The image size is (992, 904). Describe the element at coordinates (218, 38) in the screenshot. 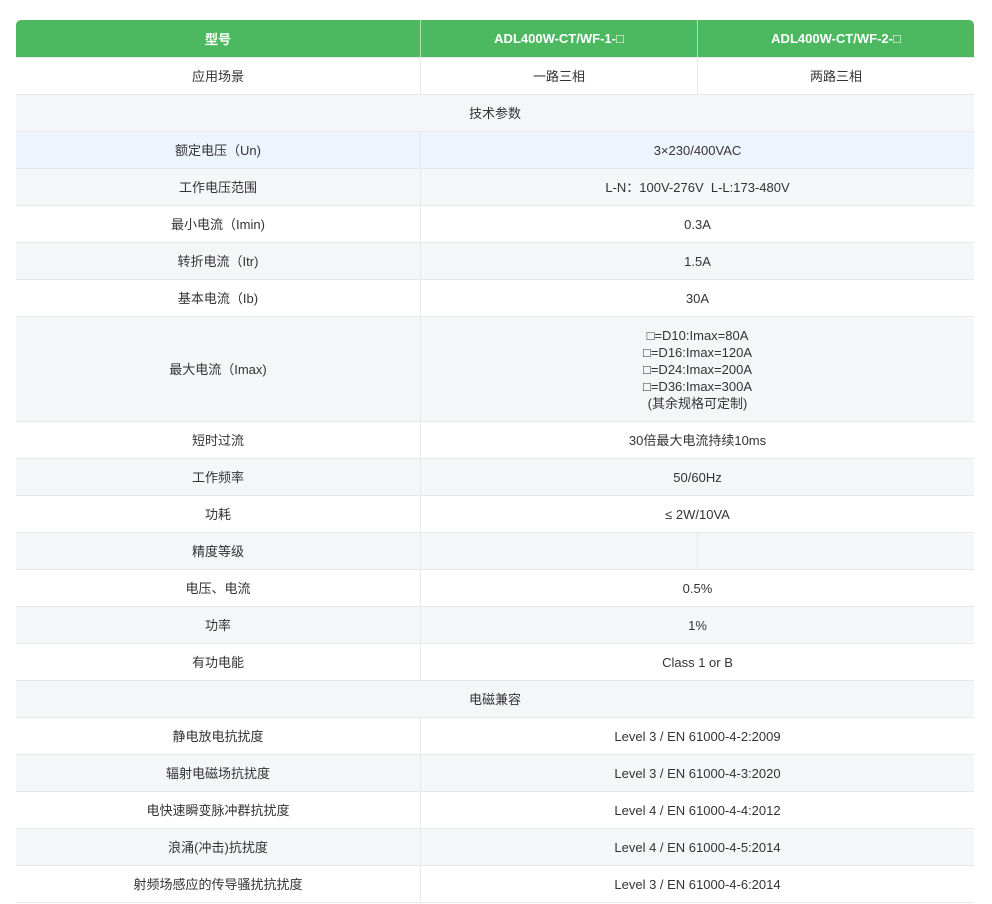

I see `header-model: 型号` at that location.